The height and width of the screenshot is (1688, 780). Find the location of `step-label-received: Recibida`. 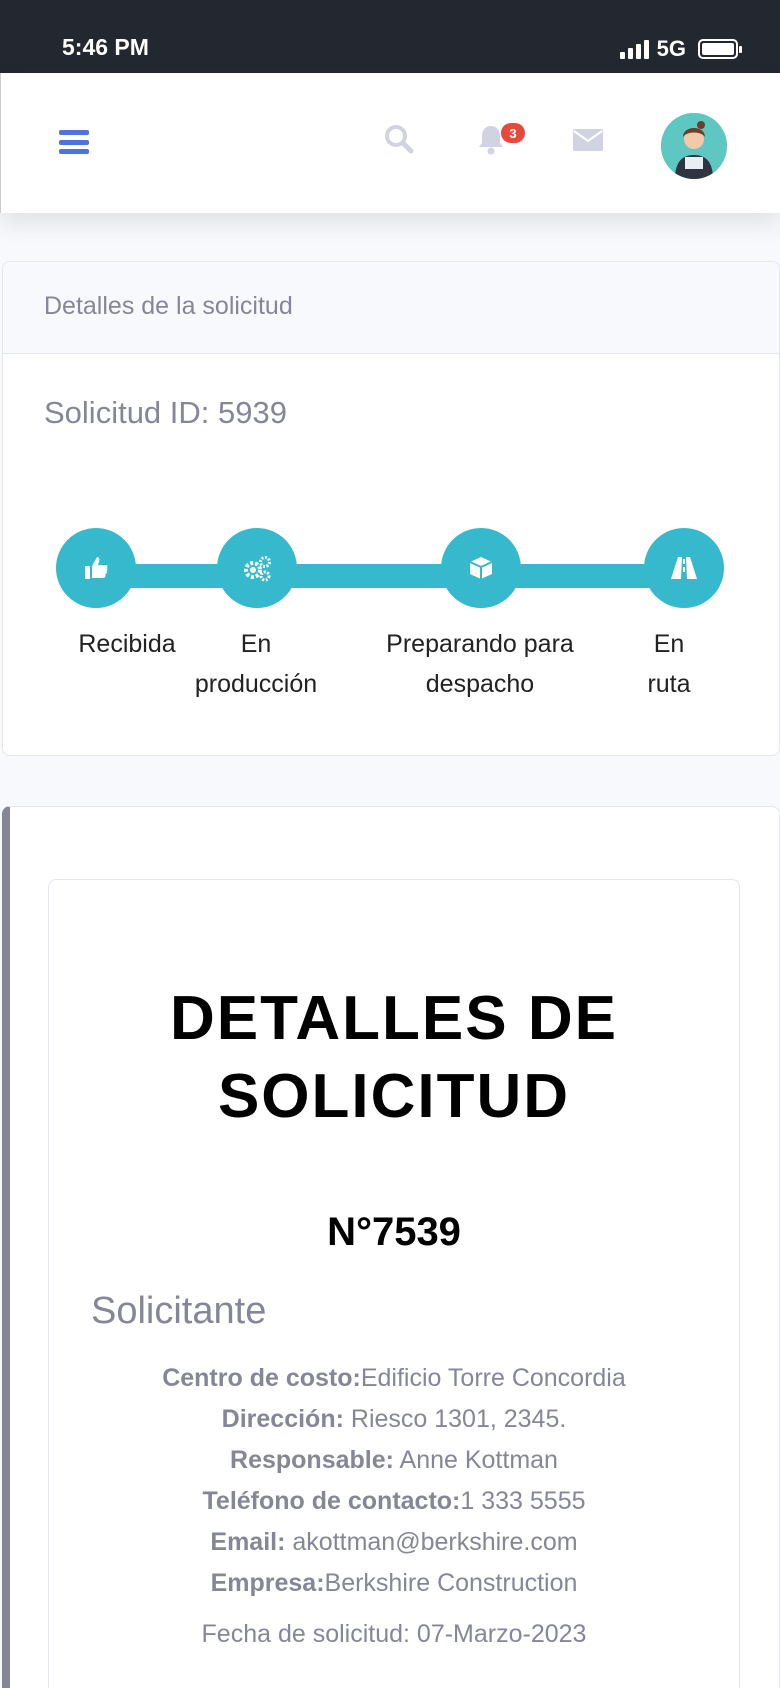

step-label-received: Recibida is located at coordinates (127, 644).